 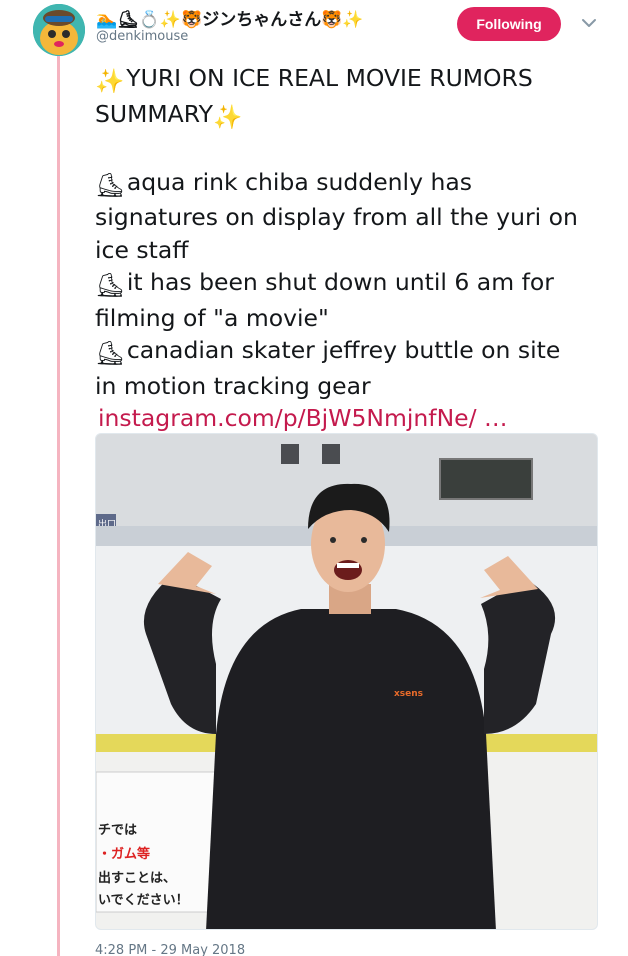 What do you see at coordinates (299, 181) in the screenshot?
I see `tweet-text-line: aqua rink chiba suddenly has` at bounding box center [299, 181].